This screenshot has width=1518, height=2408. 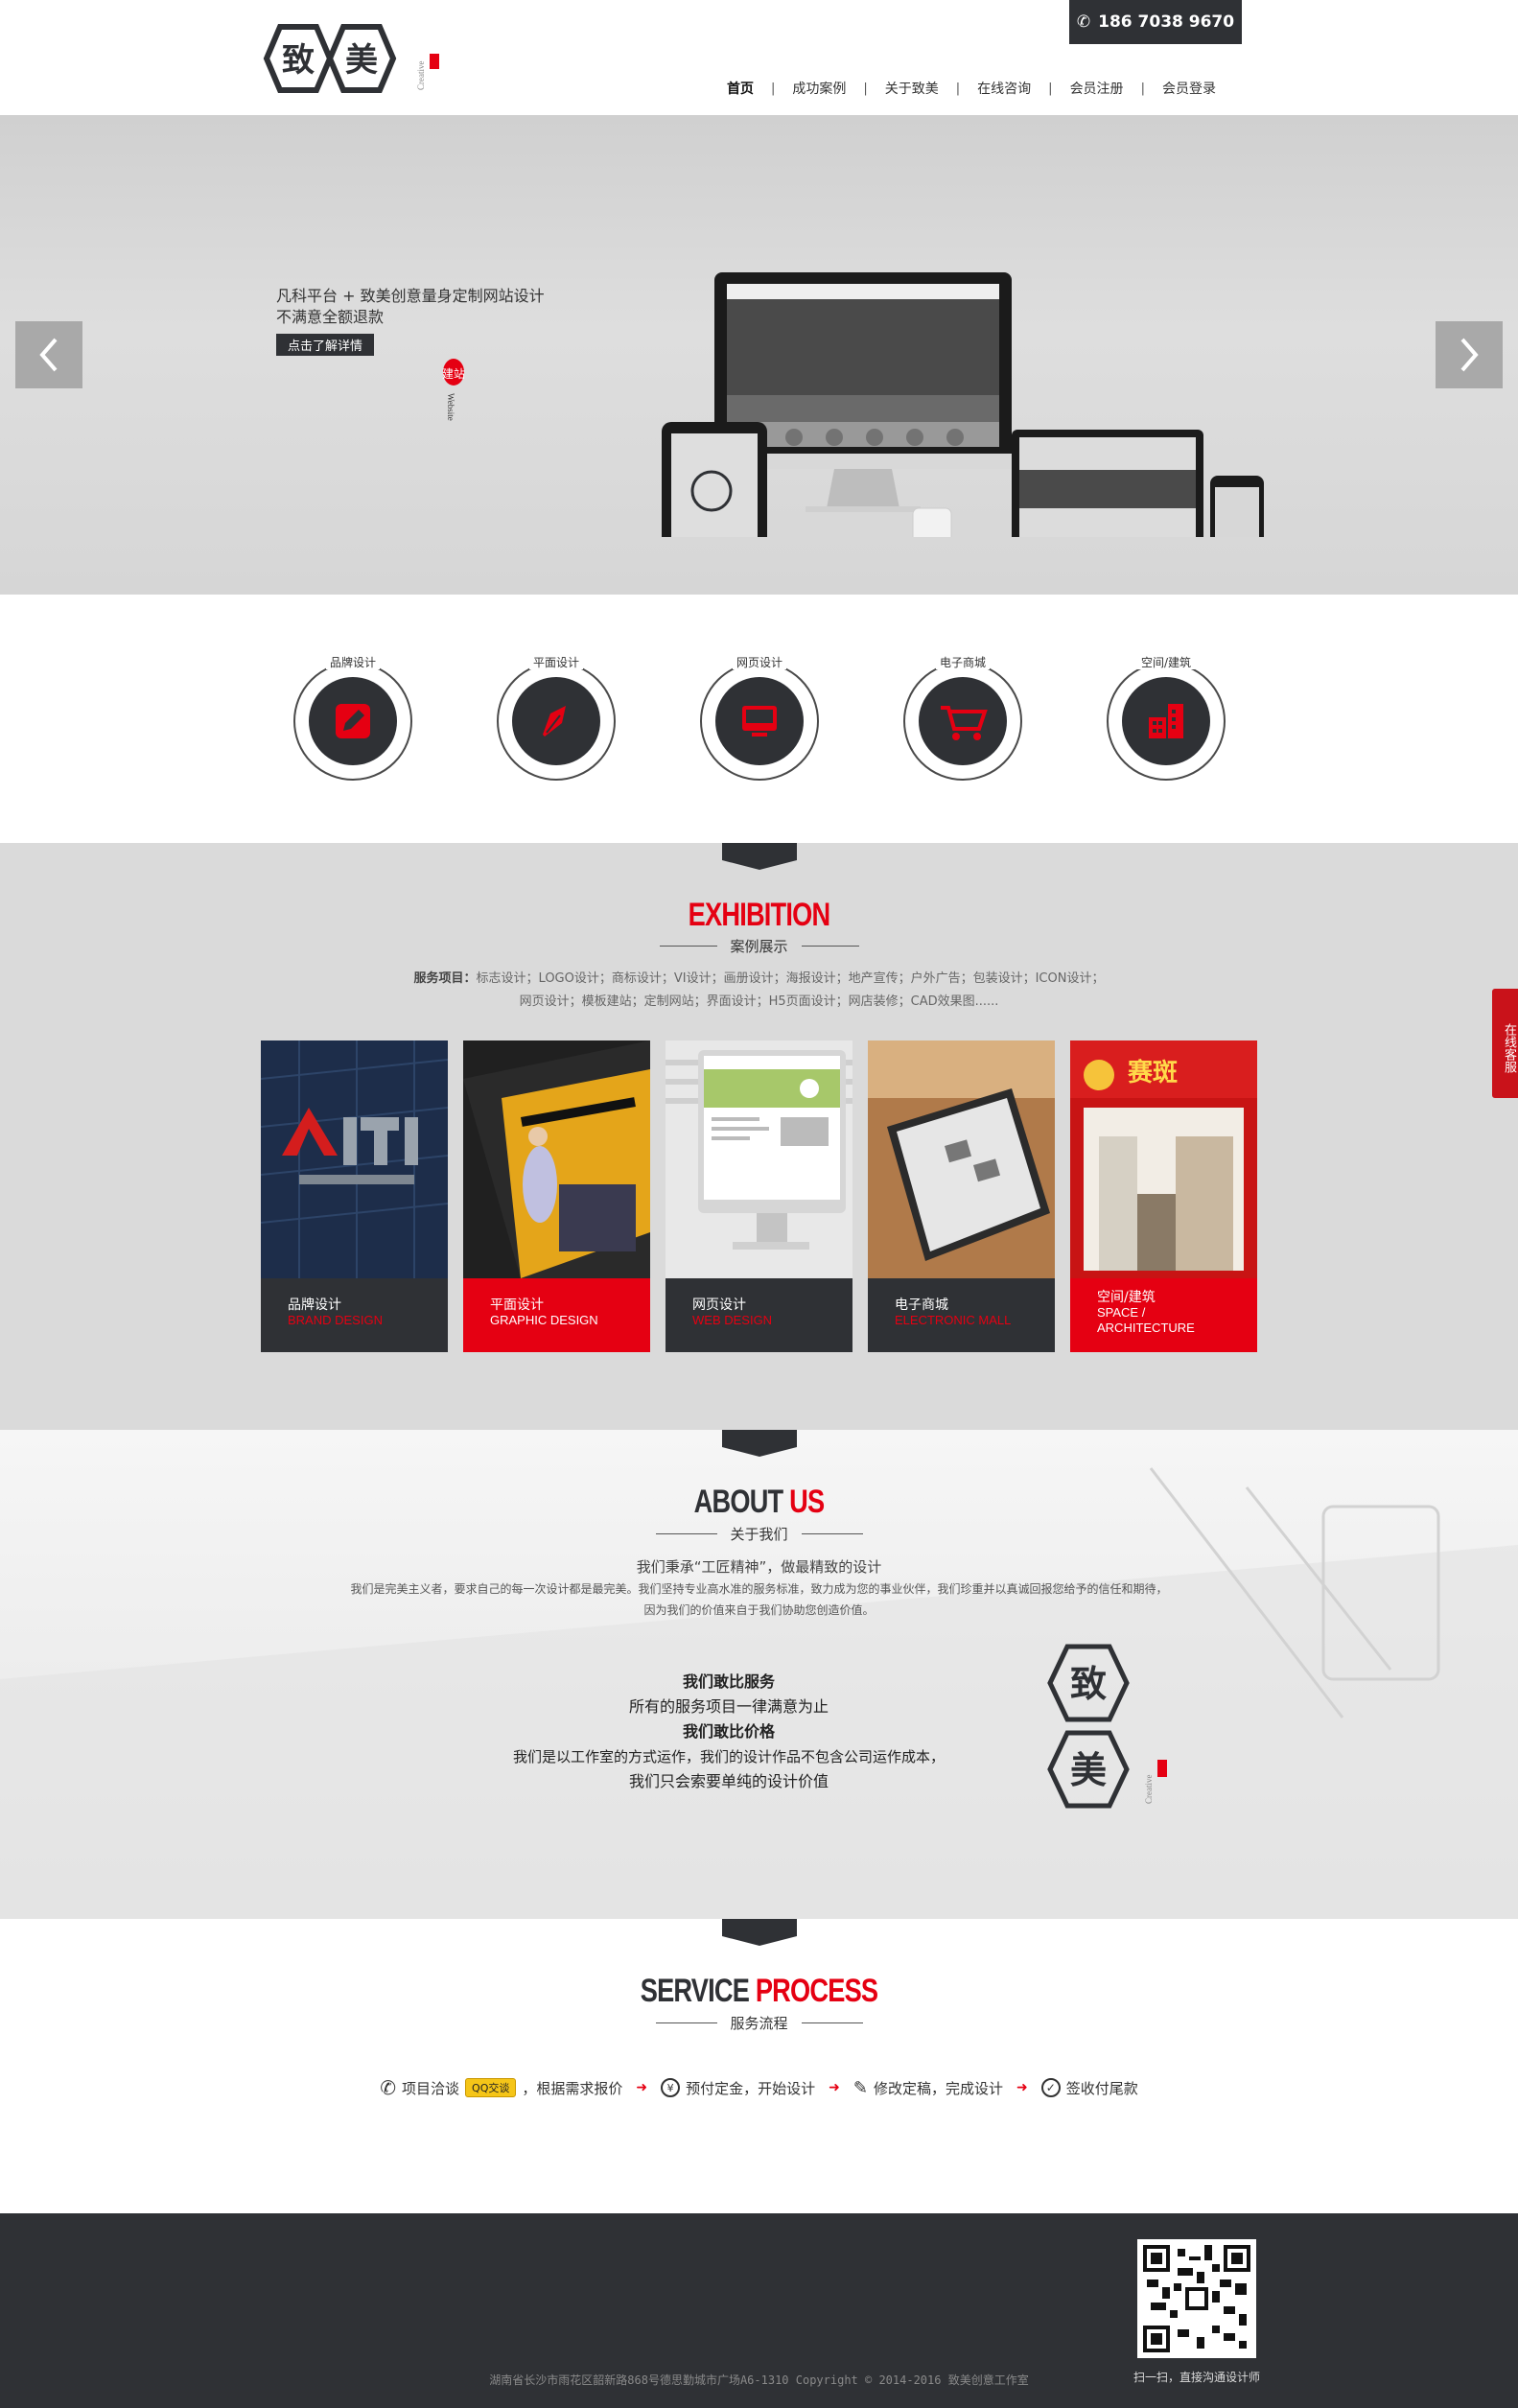 What do you see at coordinates (1101, 2088) in the screenshot?
I see `step-4-label: 签收付尾款` at bounding box center [1101, 2088].